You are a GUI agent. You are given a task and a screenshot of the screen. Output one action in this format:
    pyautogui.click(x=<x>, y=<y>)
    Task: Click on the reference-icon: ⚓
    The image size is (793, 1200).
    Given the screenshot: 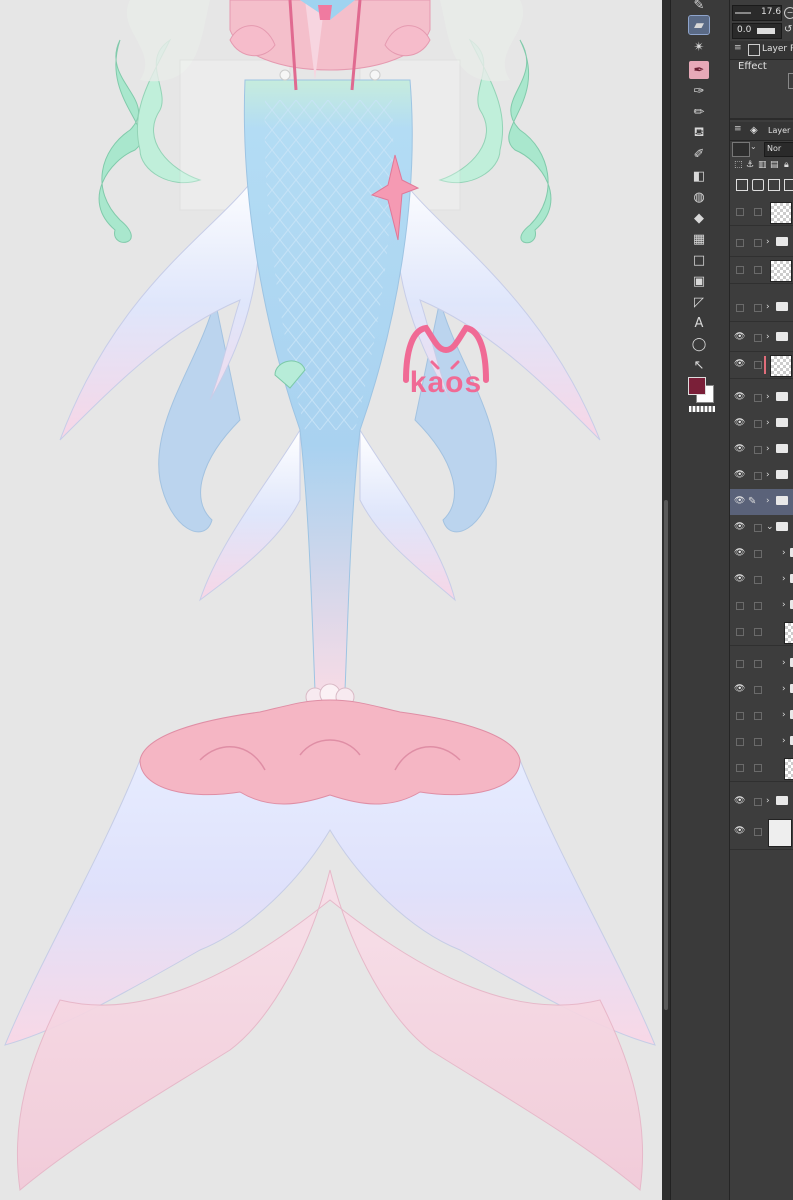 What is the action you would take?
    pyautogui.click(x=750, y=165)
    